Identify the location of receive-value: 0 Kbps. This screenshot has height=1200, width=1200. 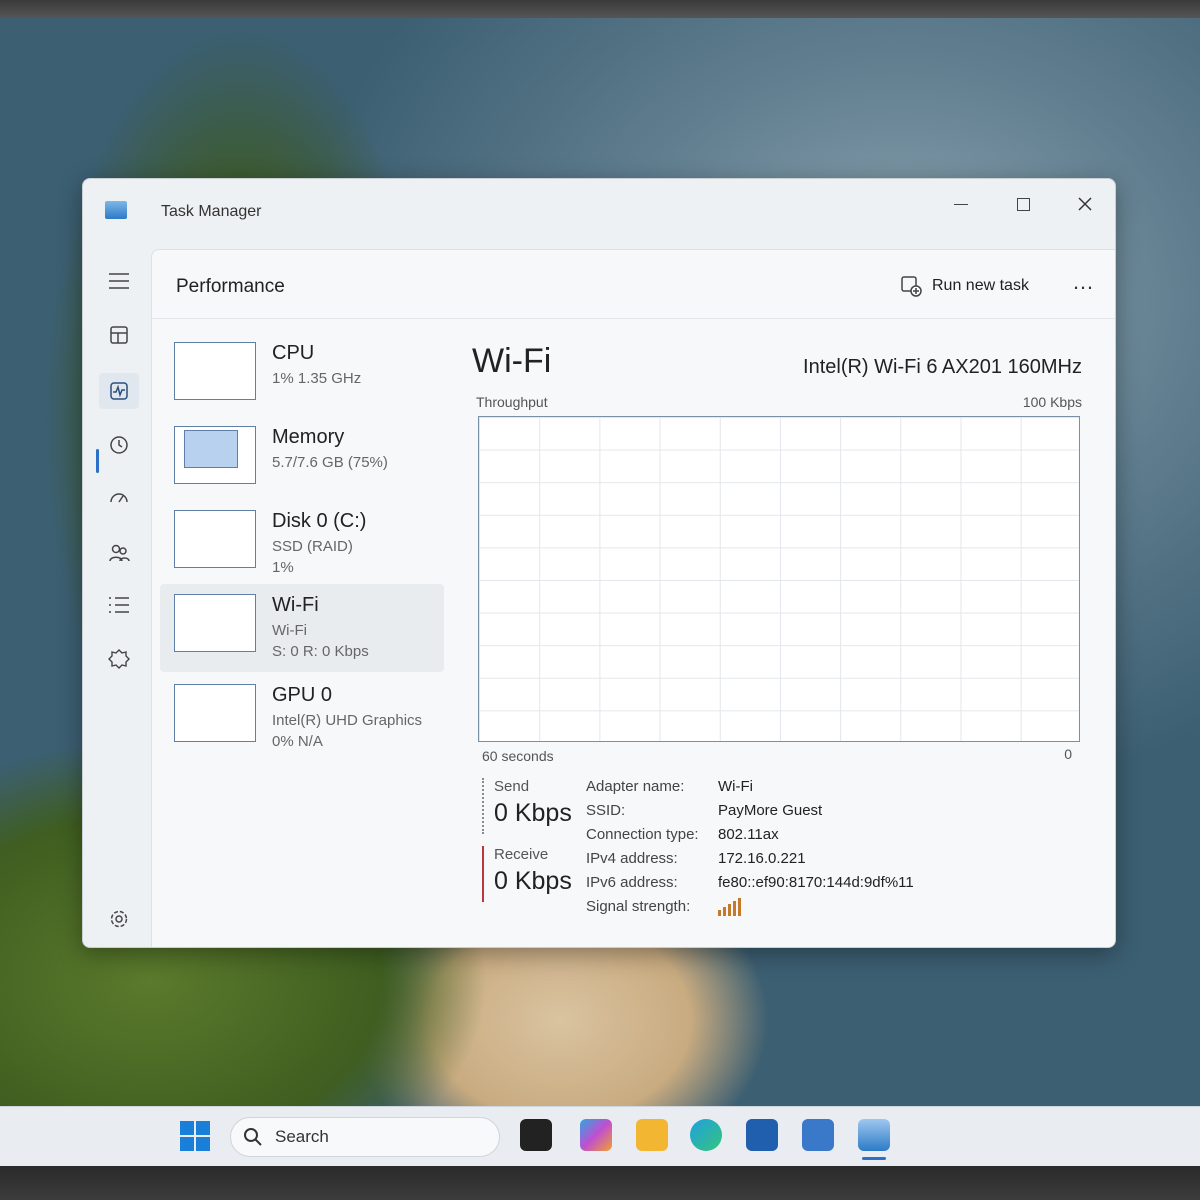
(533, 881).